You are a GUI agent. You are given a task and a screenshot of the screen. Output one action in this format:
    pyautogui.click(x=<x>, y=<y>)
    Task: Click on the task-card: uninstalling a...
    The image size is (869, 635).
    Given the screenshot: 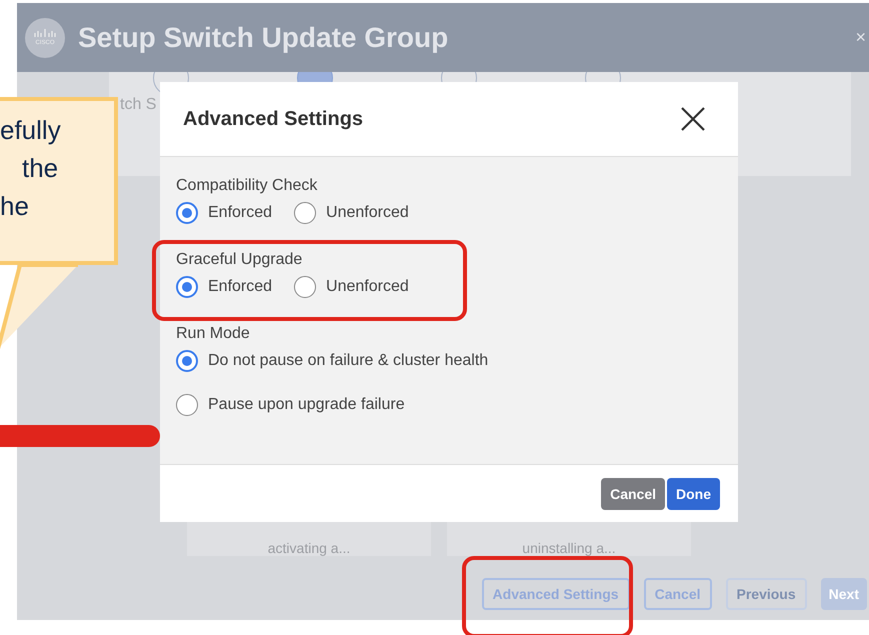 What is the action you would take?
    pyautogui.click(x=569, y=538)
    